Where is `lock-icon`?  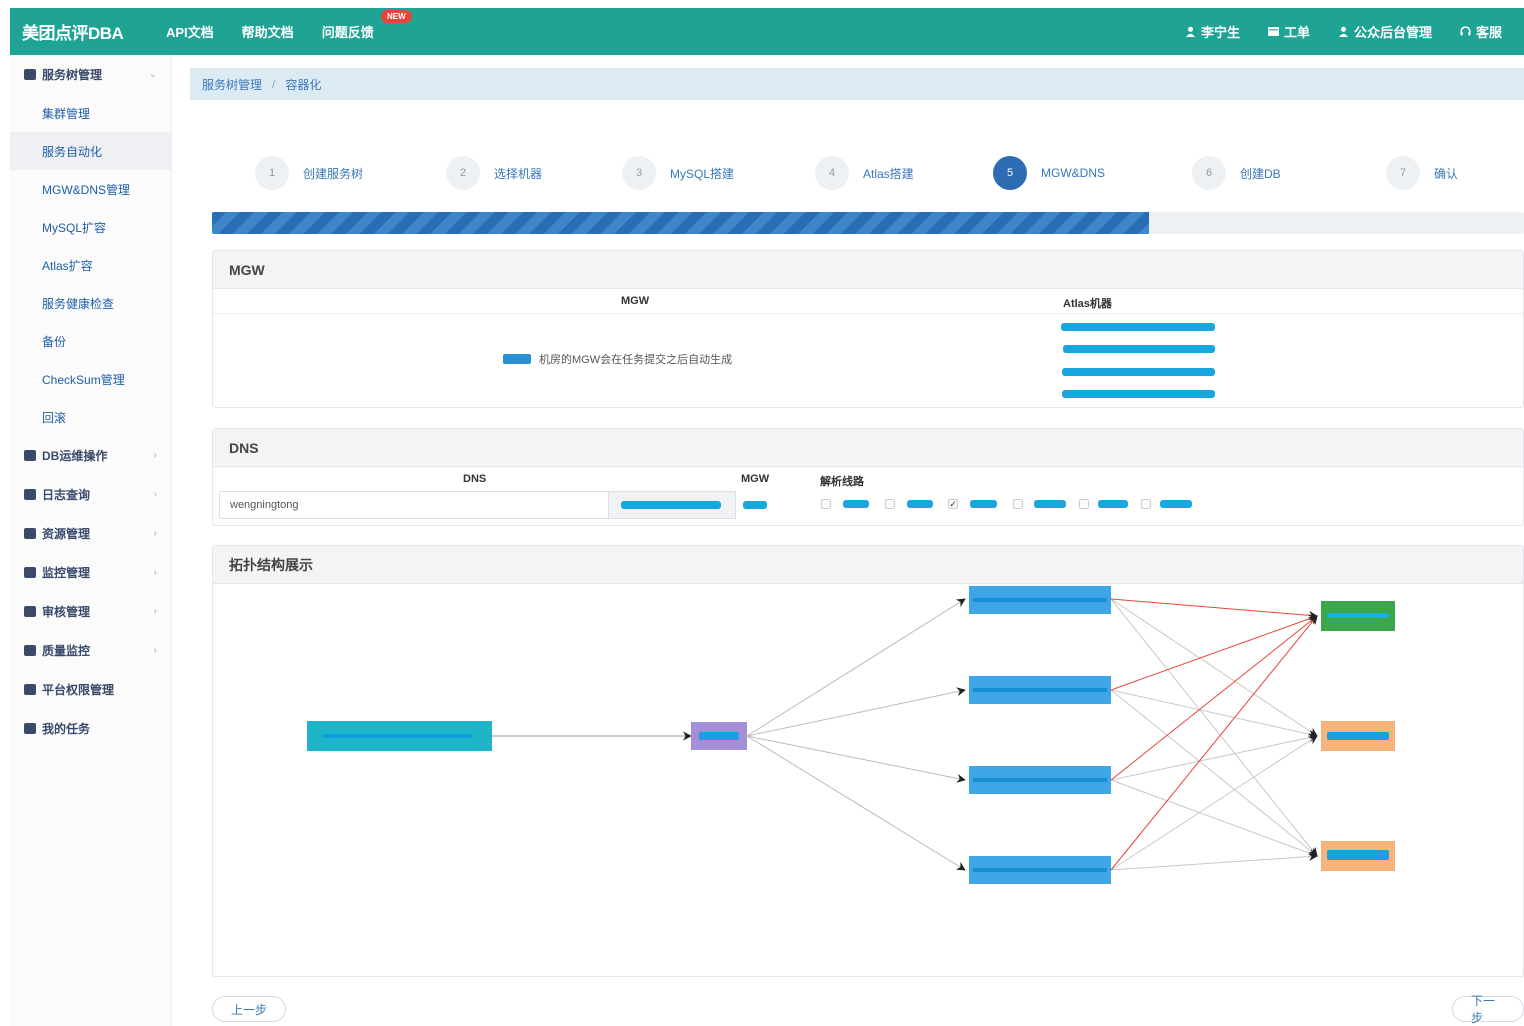
lock-icon is located at coordinates (30, 689).